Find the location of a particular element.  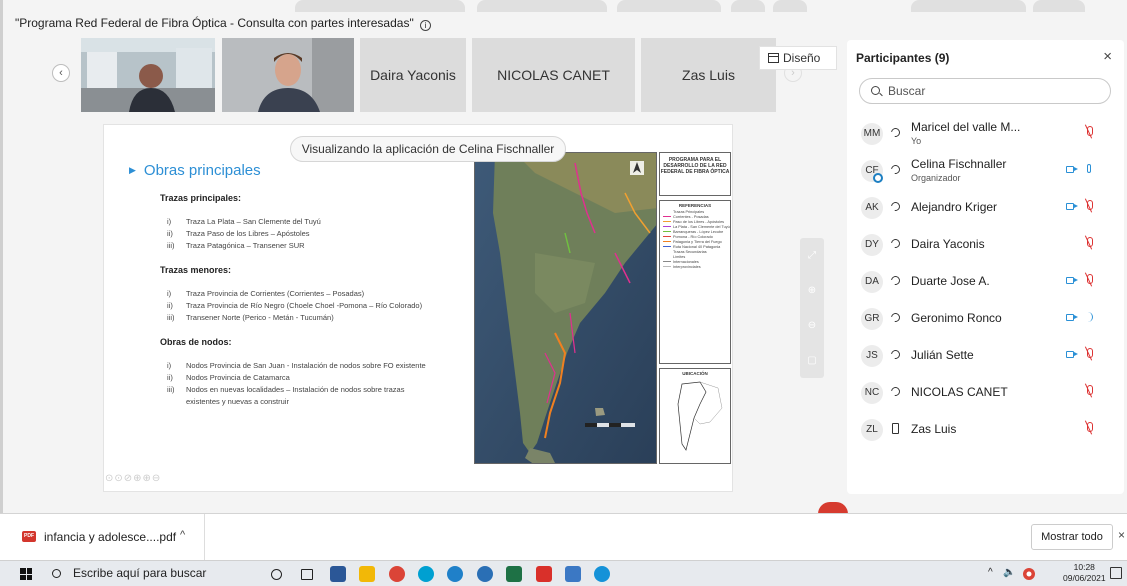

search-input is located at coordinates (993, 91).